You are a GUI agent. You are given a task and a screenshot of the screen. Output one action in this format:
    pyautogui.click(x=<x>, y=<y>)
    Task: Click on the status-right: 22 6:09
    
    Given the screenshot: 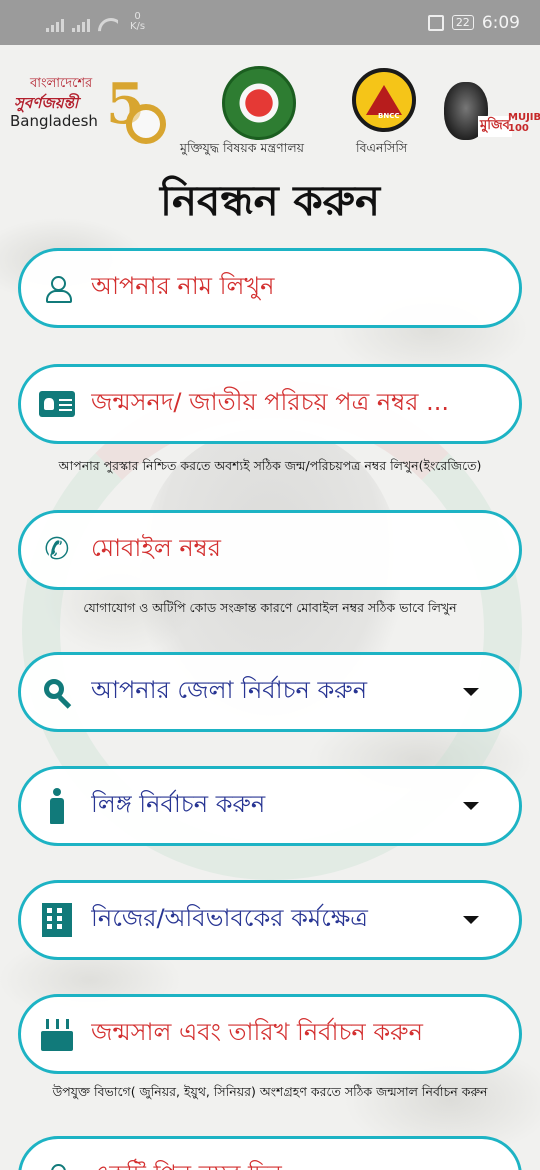 What is the action you would take?
    pyautogui.click(x=473, y=22)
    